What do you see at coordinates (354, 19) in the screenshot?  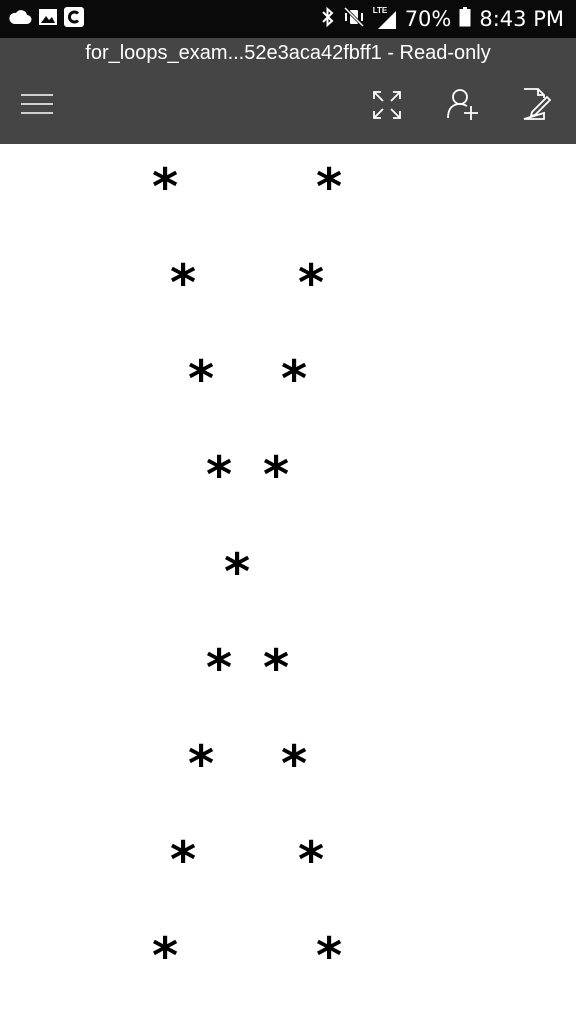 I see `vibrate-mute-icon` at bounding box center [354, 19].